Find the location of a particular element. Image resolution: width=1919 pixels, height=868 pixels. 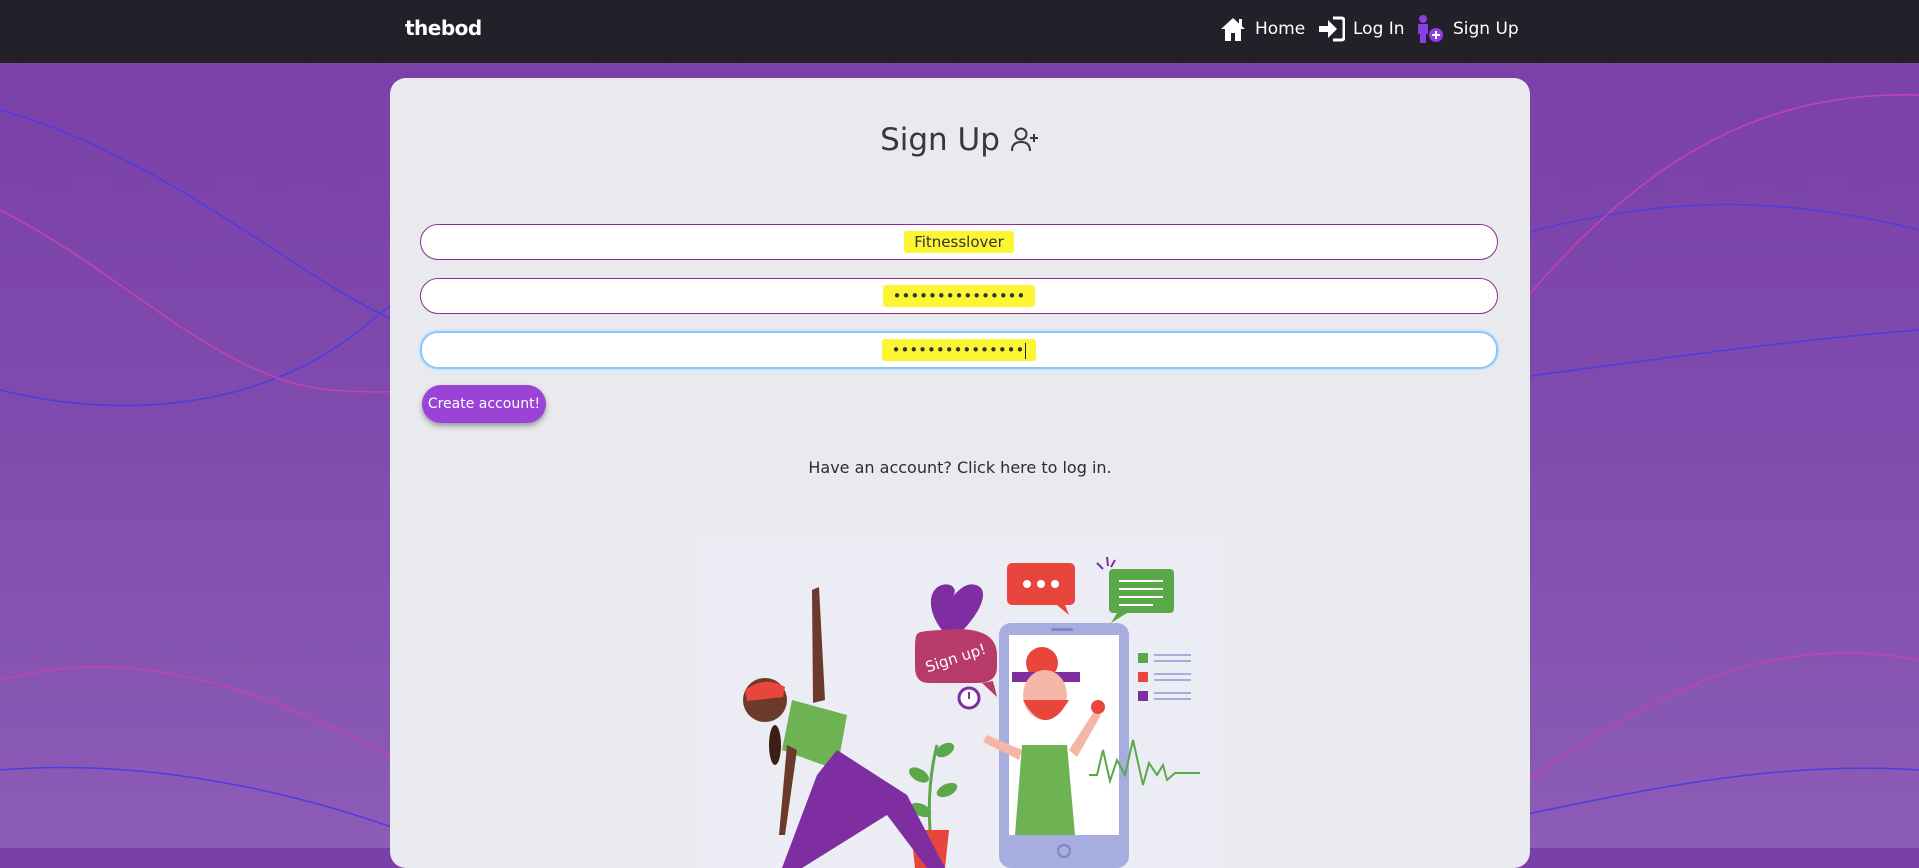

nav-signup-label: Sign Up is located at coordinates (1486, 29).